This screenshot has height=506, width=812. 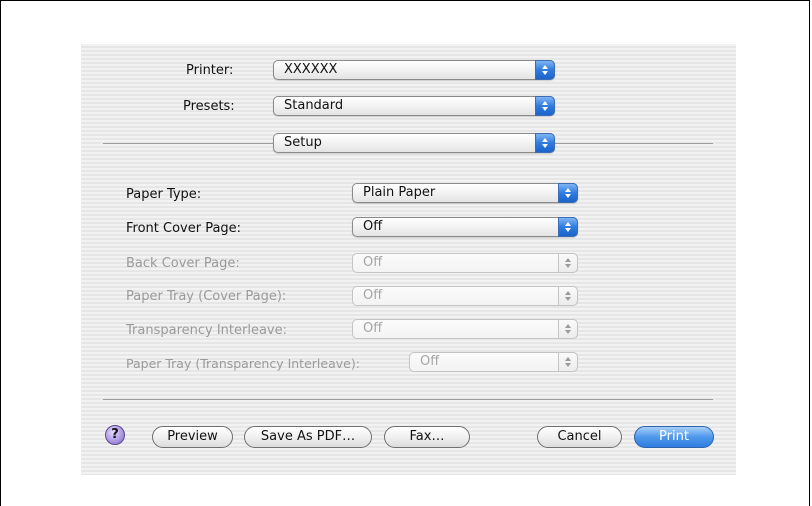 What do you see at coordinates (465, 263) in the screenshot?
I see `back-cover-page-popup: Off` at bounding box center [465, 263].